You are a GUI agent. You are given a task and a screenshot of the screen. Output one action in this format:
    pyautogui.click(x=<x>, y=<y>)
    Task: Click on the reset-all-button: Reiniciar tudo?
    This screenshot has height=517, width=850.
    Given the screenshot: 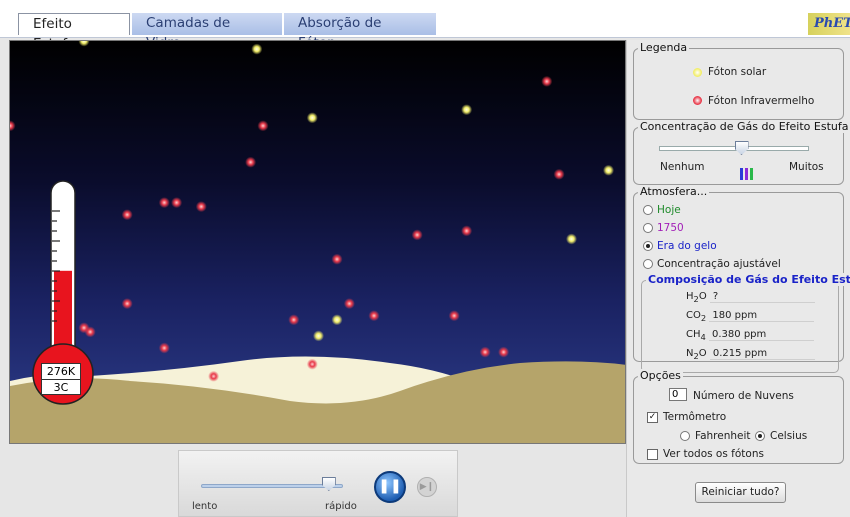 What is the action you would take?
    pyautogui.click(x=740, y=492)
    